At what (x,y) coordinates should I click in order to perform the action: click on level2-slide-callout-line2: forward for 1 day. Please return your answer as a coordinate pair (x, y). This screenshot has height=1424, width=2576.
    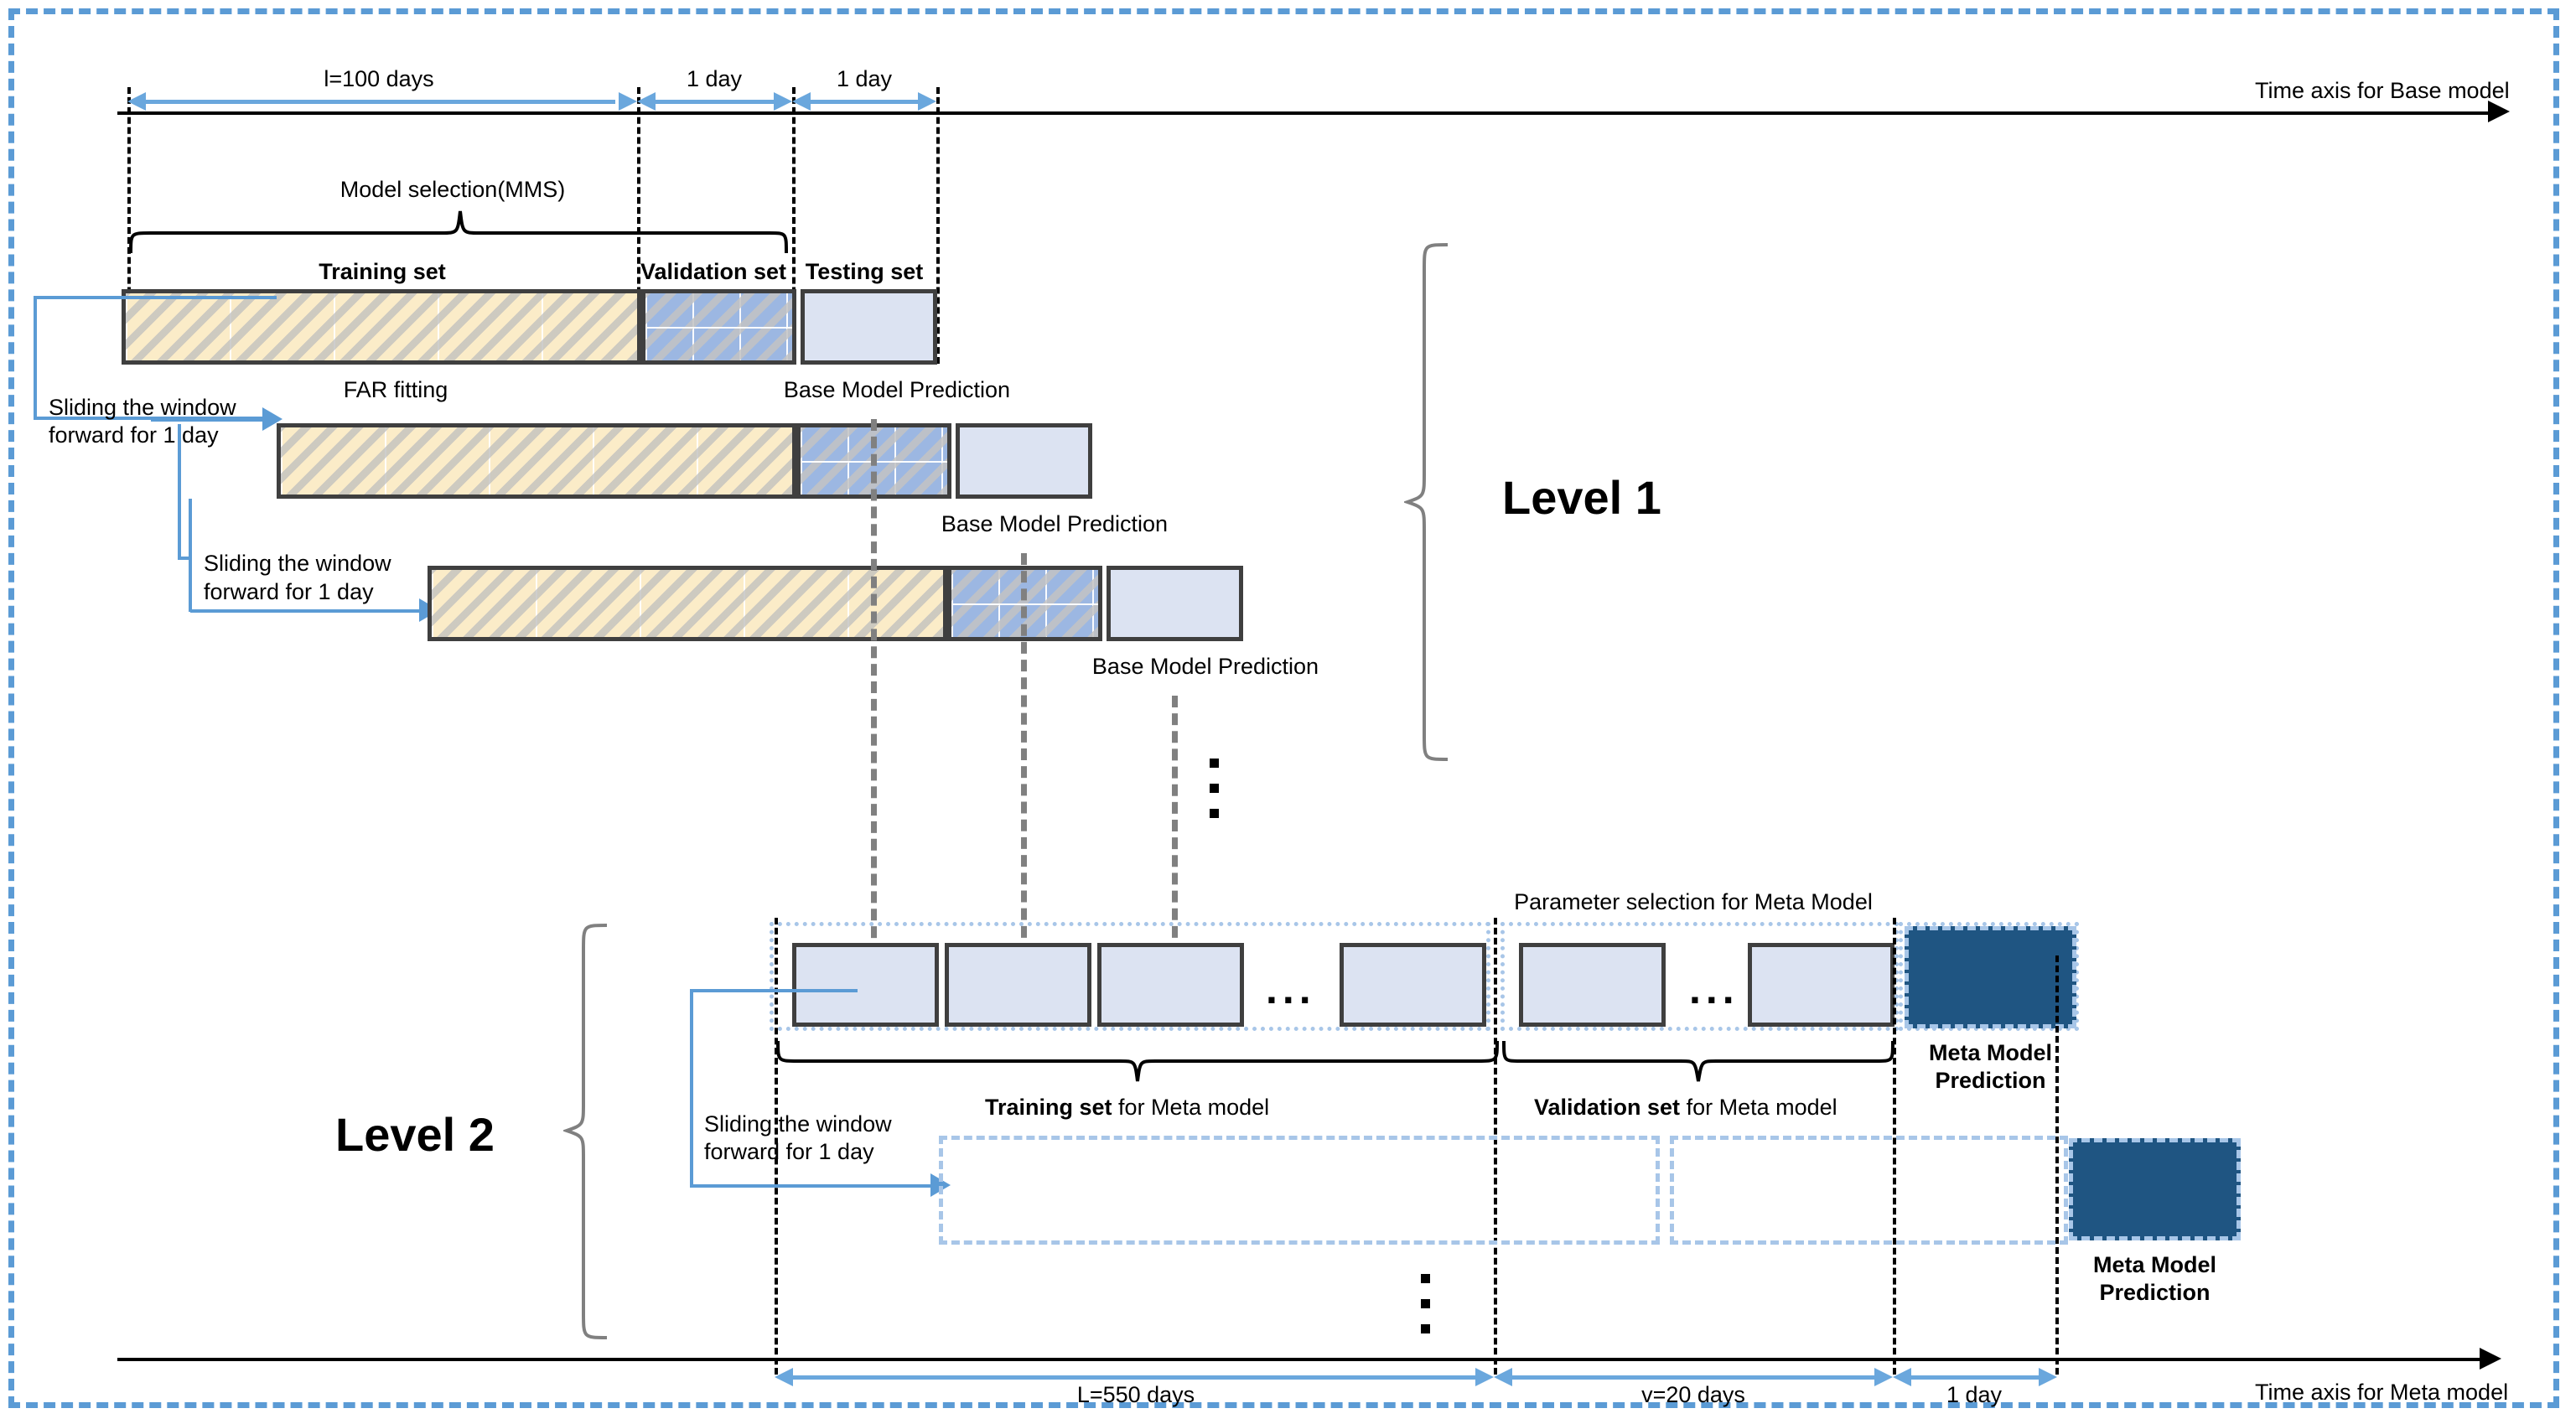
    Looking at the image, I should click on (789, 1151).